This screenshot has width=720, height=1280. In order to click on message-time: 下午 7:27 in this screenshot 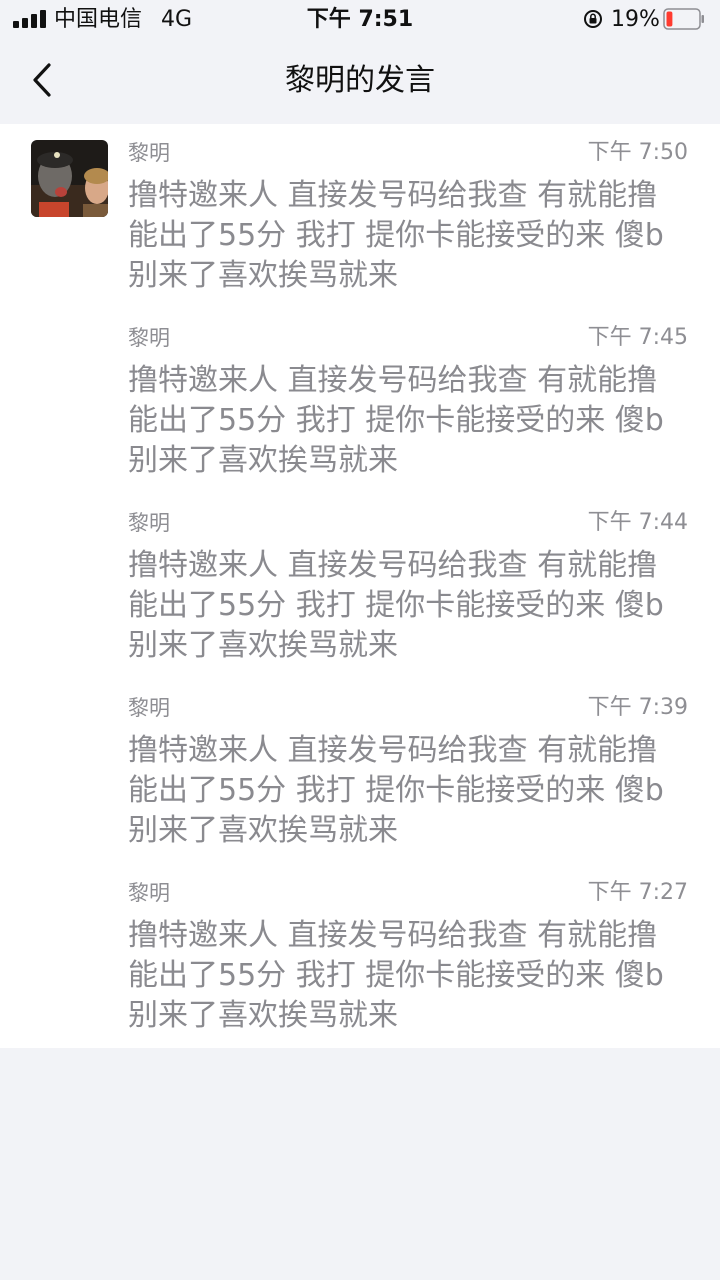, I will do `click(637, 892)`.